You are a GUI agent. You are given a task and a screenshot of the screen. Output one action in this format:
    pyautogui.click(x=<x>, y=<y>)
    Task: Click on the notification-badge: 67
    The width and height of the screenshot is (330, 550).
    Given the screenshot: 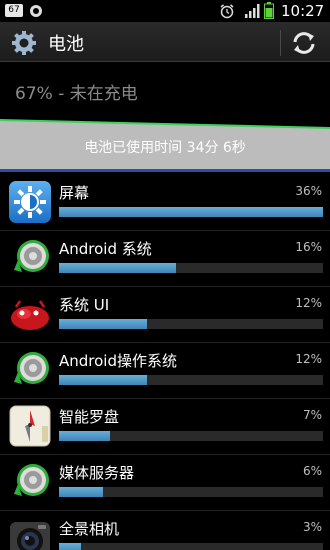 What is the action you would take?
    pyautogui.click(x=14, y=10)
    